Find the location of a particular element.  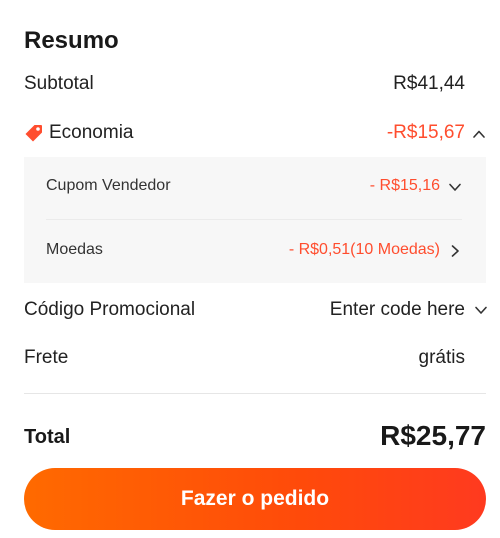

breakdown-divider is located at coordinates (254, 219).